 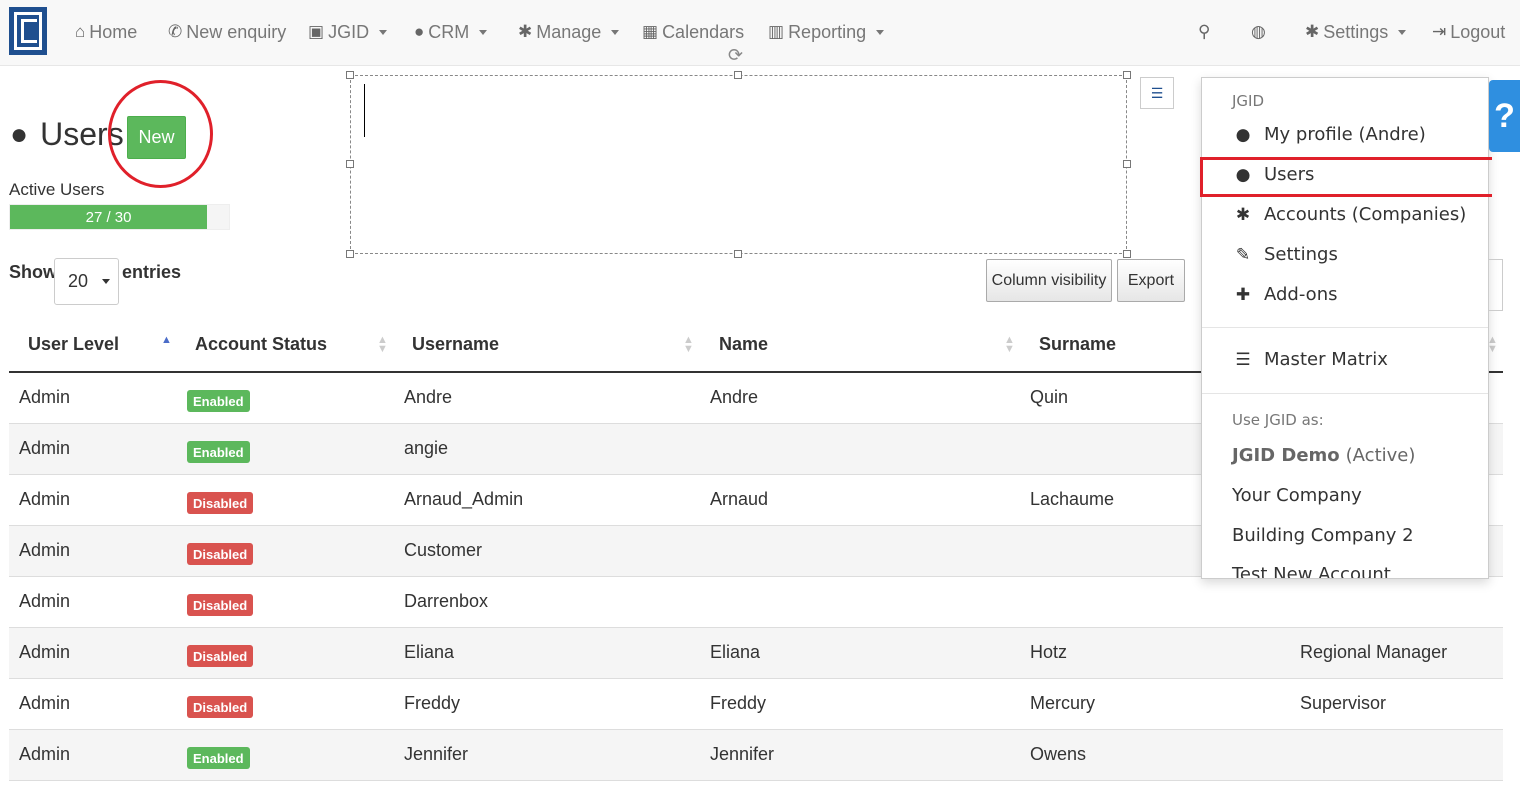 I want to click on logo-inner, so click(x=29, y=31).